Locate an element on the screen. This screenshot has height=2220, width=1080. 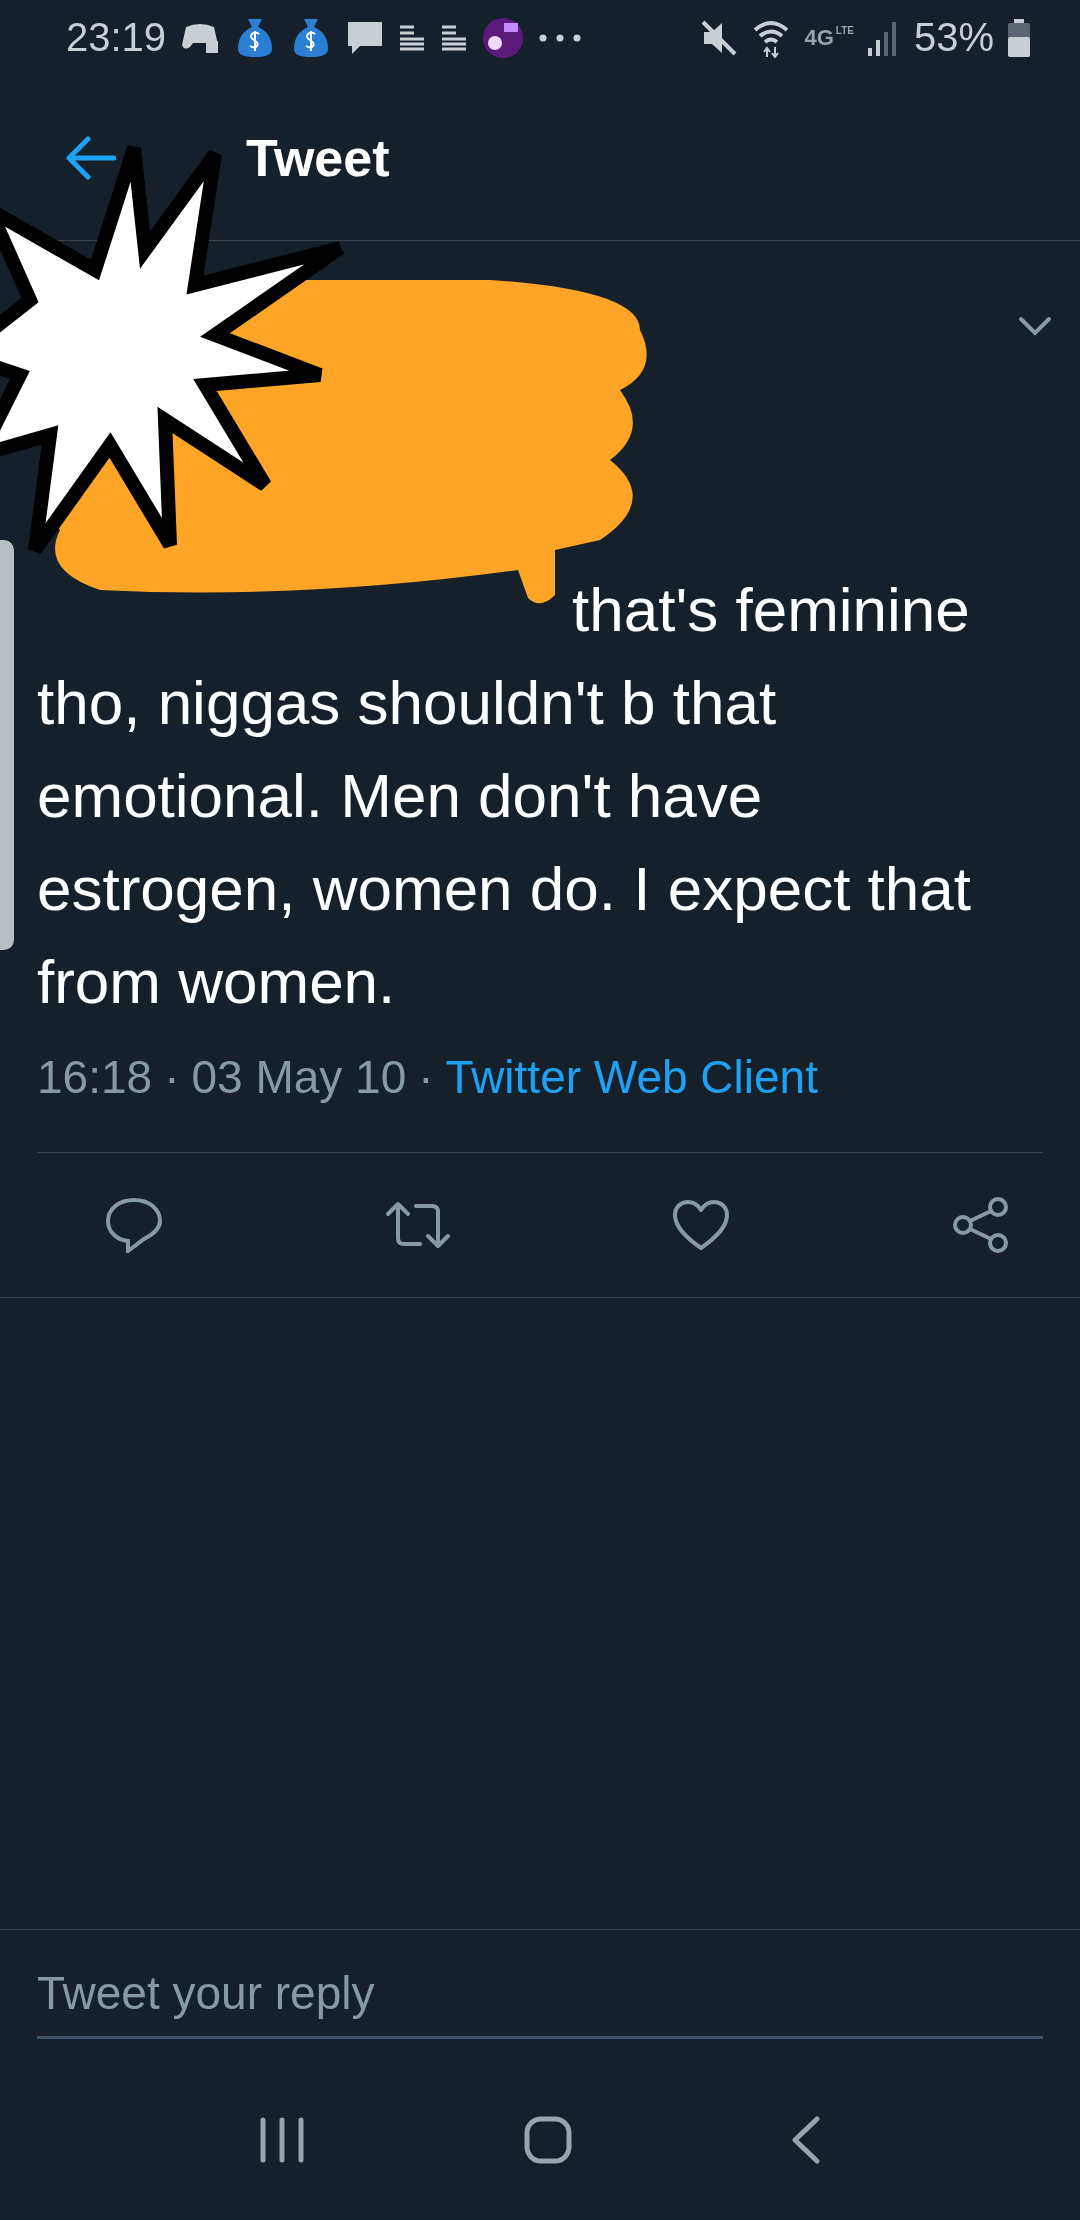
retweet-button is located at coordinates (417, 1225).